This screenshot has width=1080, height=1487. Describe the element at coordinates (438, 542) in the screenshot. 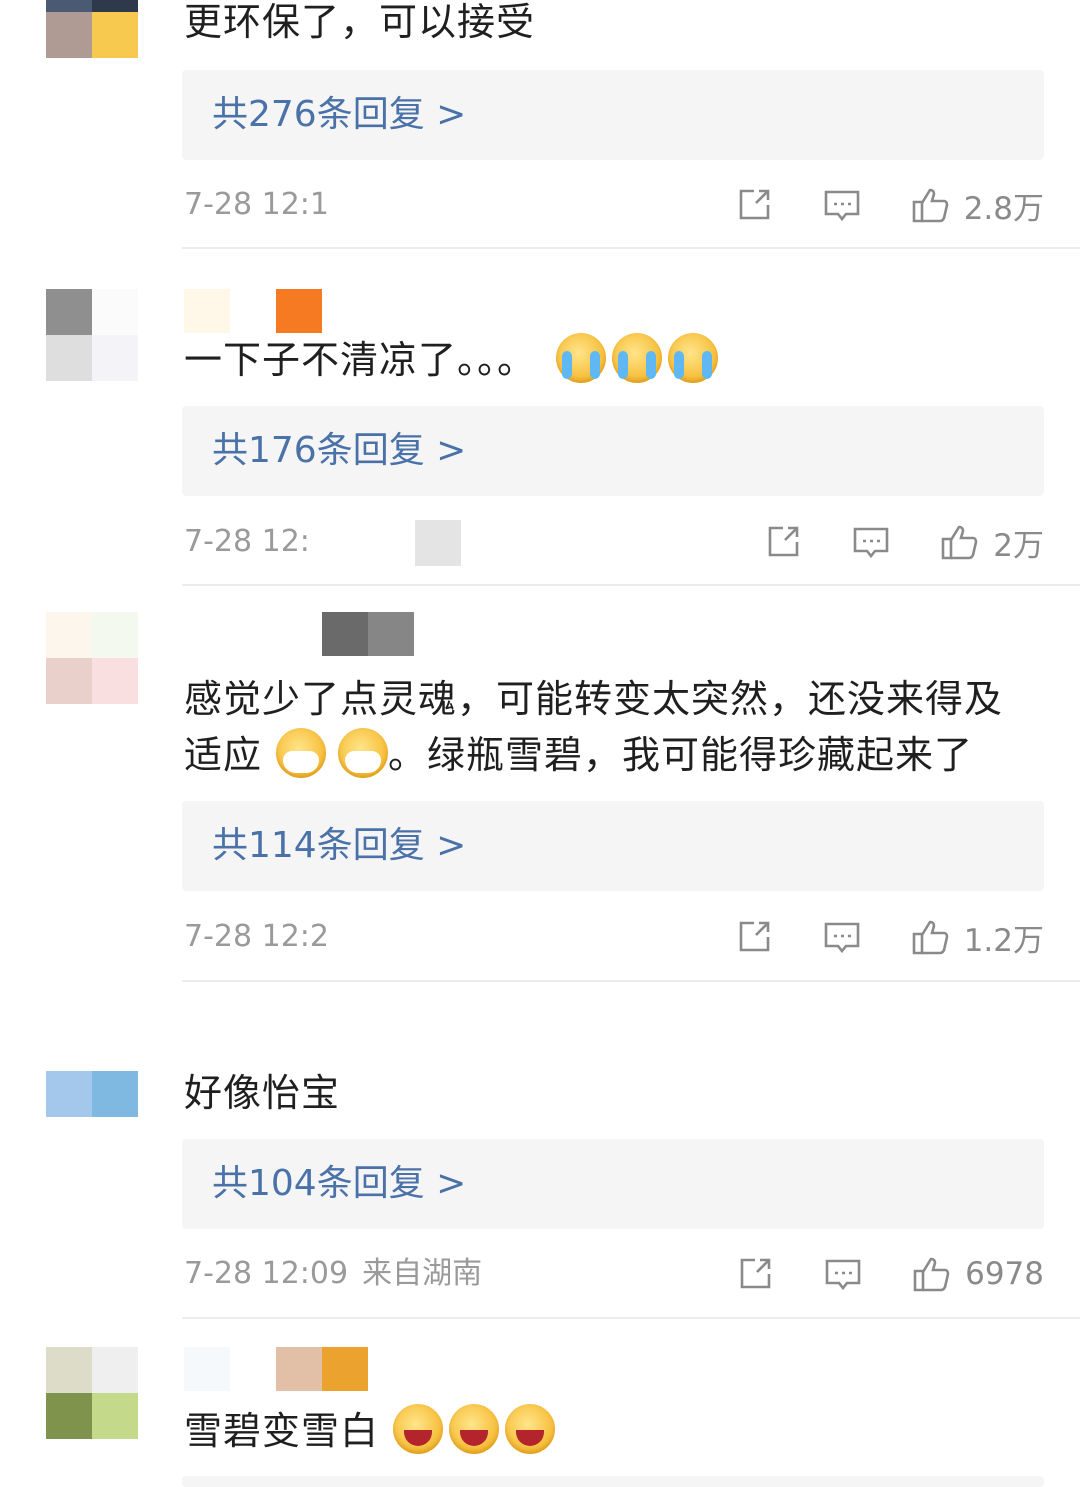

I see `redacted-block` at that location.